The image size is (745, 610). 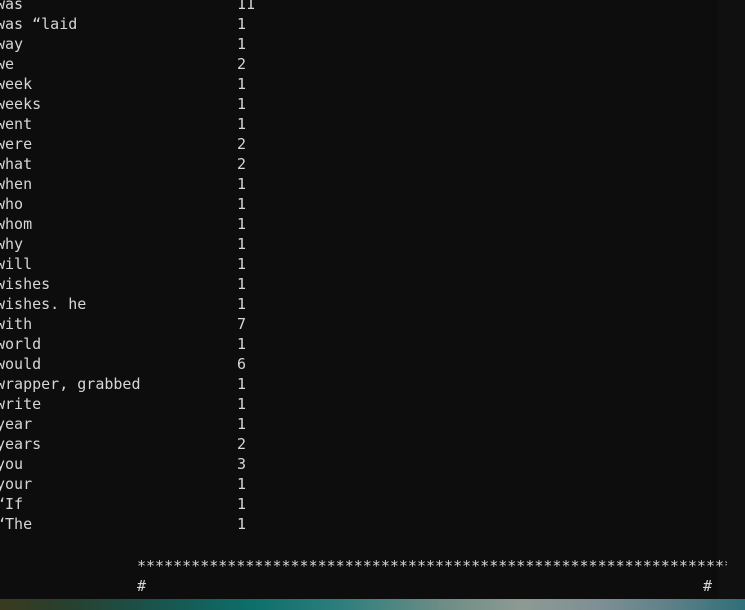 What do you see at coordinates (12, 464) in the screenshot?
I see `word-label: you` at bounding box center [12, 464].